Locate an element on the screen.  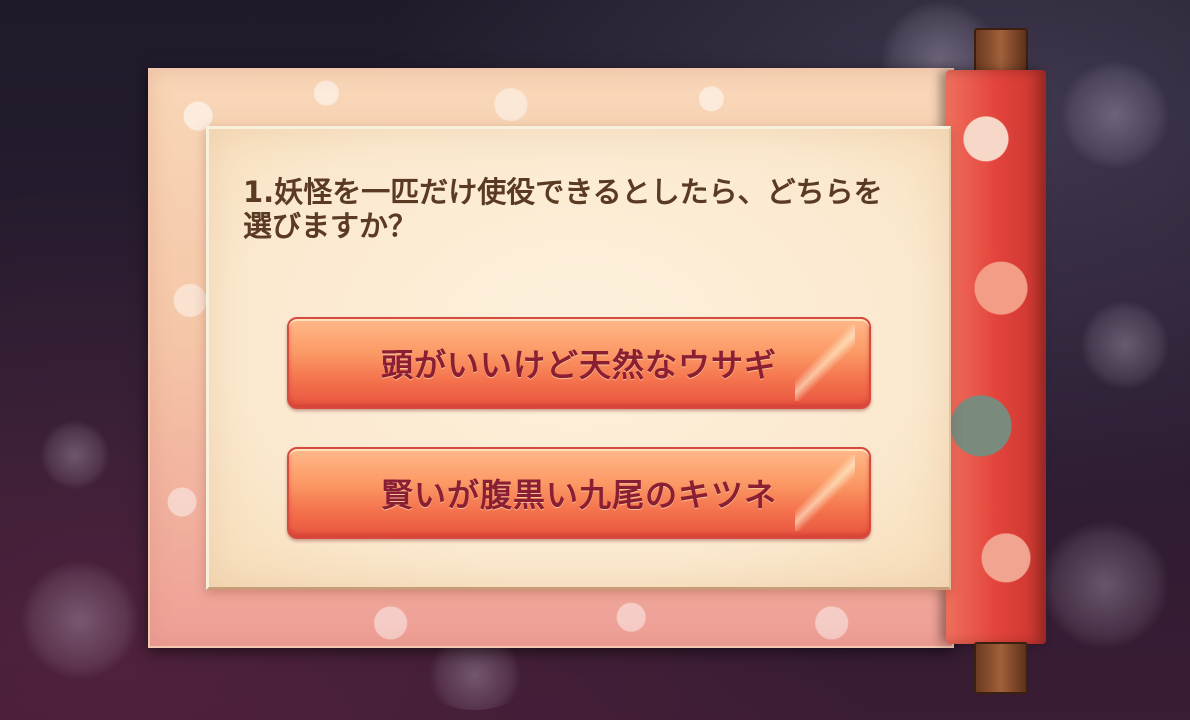
answer-button-rabbit: 頭がいいけど天然なウサギ is located at coordinates (579, 363).